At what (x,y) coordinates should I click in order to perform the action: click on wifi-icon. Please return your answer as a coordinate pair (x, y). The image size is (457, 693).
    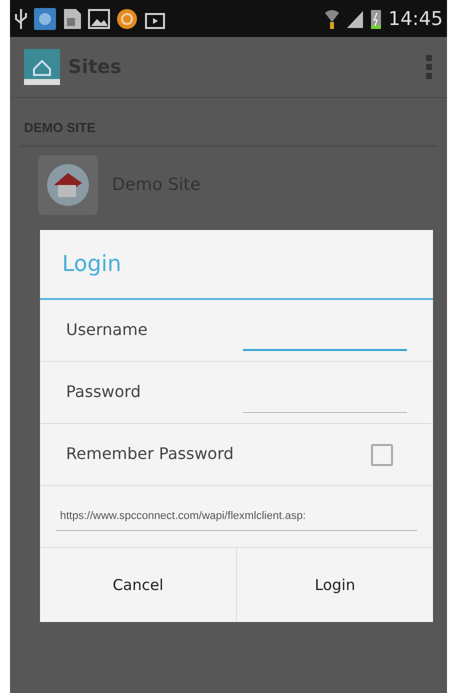
    Looking at the image, I should click on (332, 19).